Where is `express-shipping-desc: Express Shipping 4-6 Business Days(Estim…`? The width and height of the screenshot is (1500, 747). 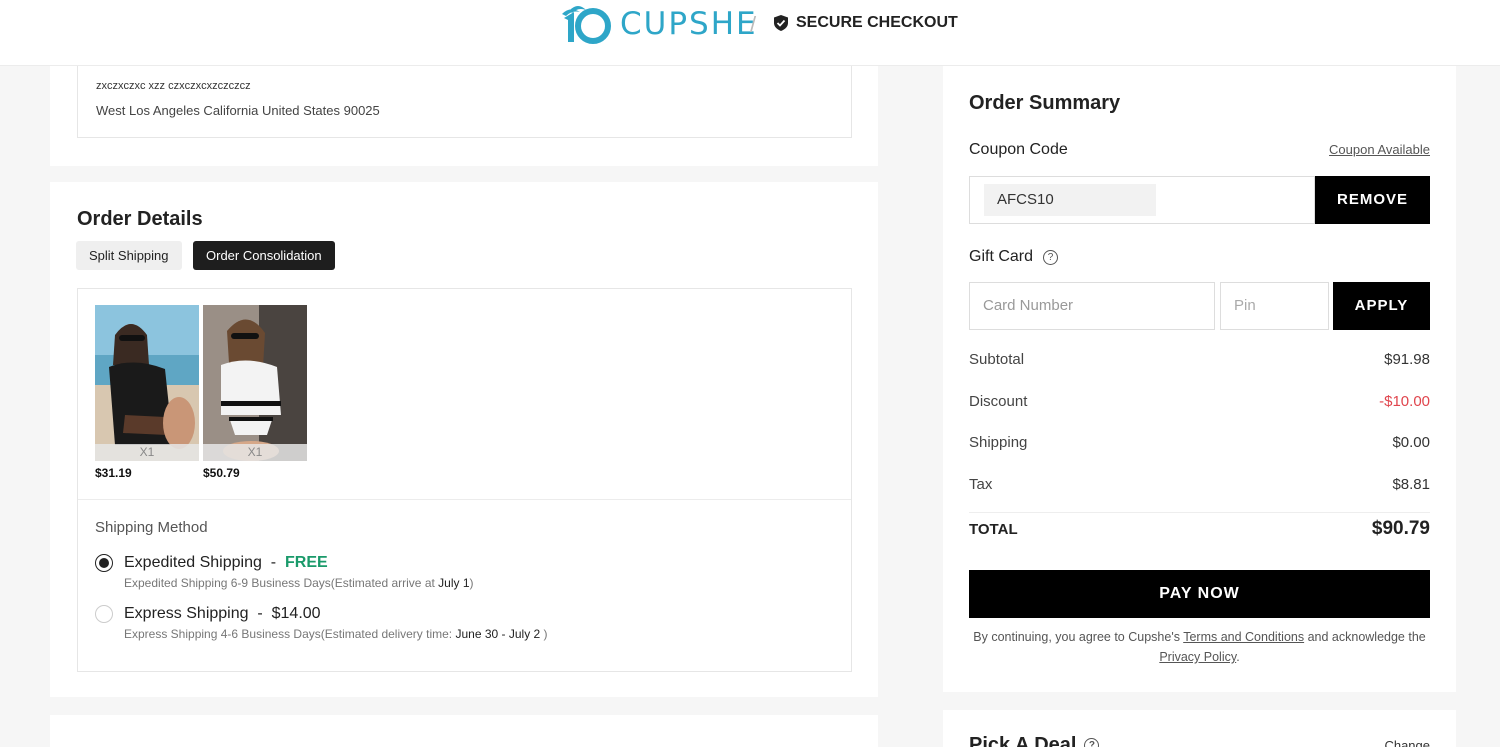 express-shipping-desc: Express Shipping 4-6 Business Days(Estim… is located at coordinates (336, 634).